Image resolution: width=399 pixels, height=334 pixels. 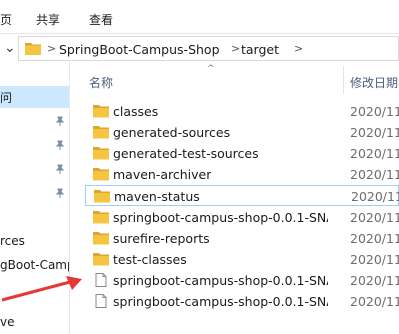 I want to click on list-item: maven-status 2020/11/, so click(x=242, y=195).